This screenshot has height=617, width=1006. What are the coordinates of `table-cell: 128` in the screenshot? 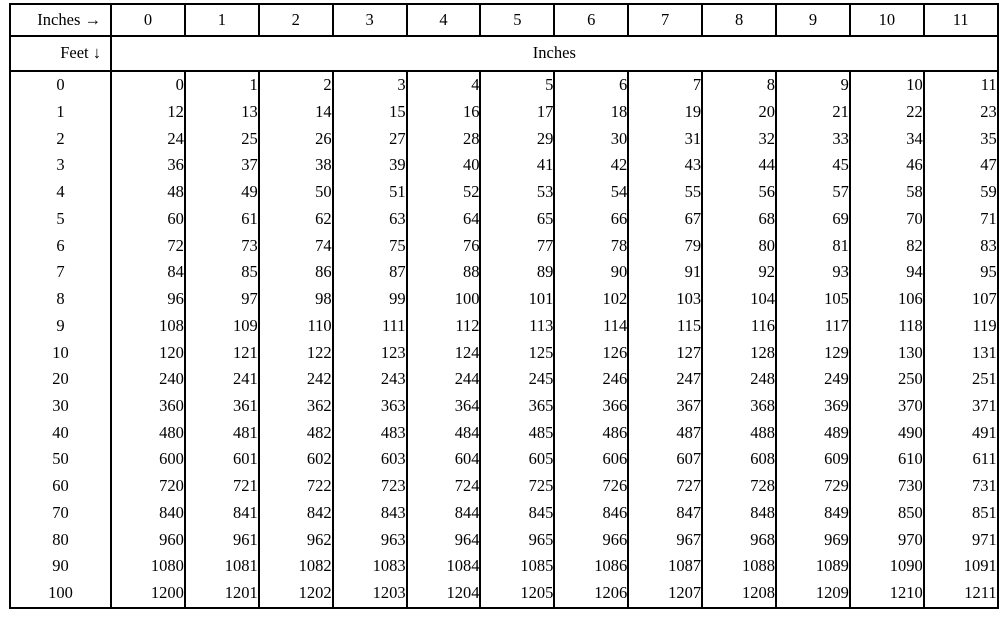 It's located at (739, 353).